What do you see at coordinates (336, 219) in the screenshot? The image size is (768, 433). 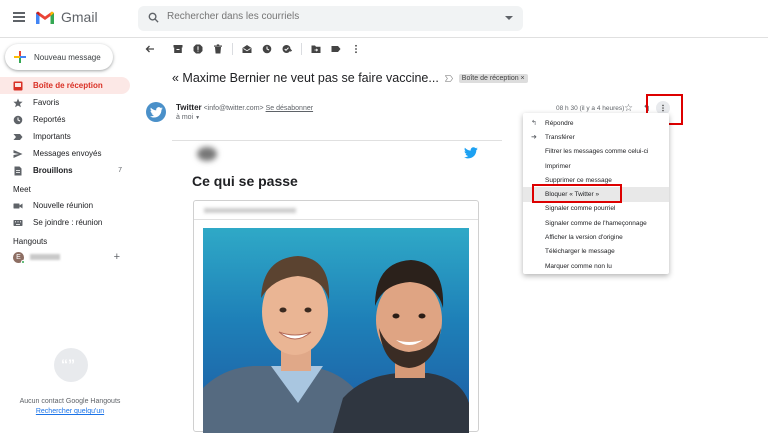 I see `card-divider` at bounding box center [336, 219].